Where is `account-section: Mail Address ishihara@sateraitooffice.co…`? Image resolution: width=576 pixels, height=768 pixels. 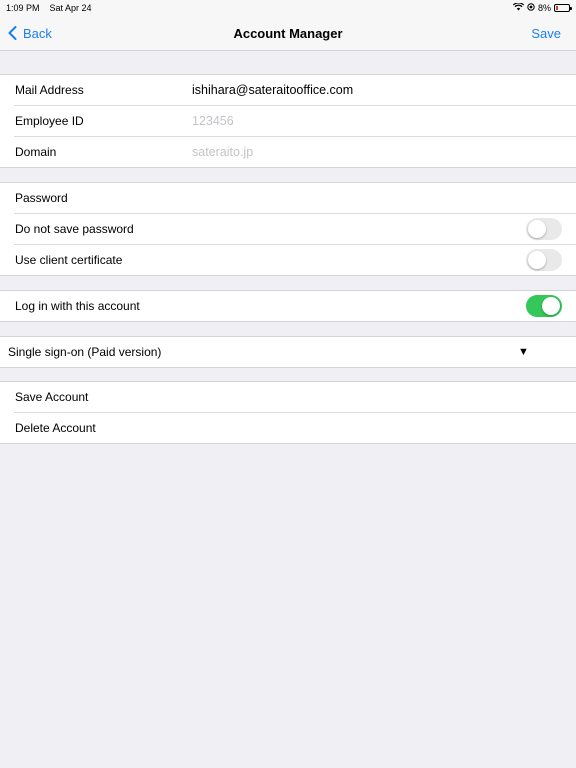 account-section: Mail Address ishihara@sateraitooffice.co… is located at coordinates (288, 121).